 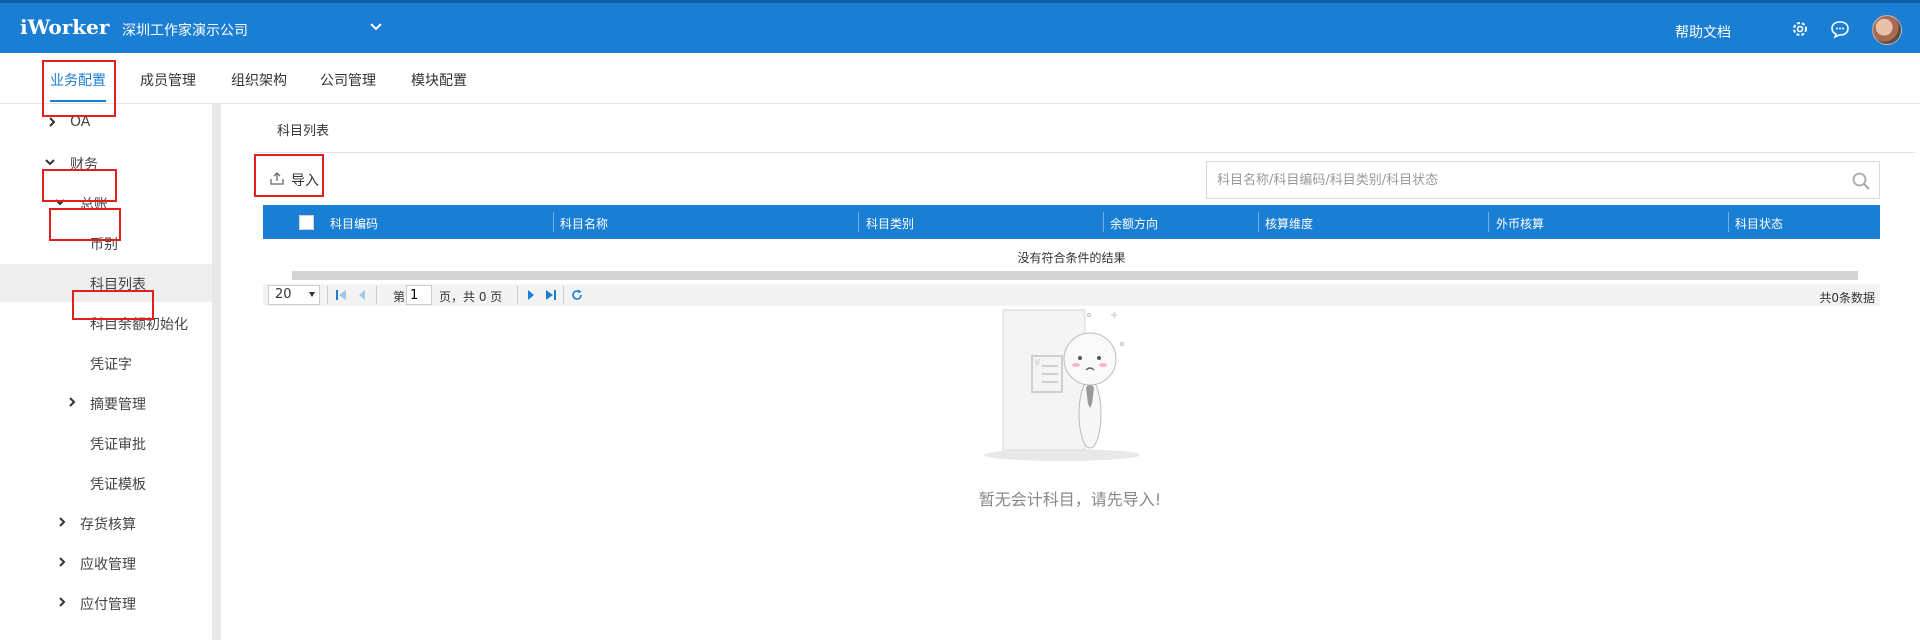 What do you see at coordinates (1527, 180) in the screenshot?
I see `search-input` at bounding box center [1527, 180].